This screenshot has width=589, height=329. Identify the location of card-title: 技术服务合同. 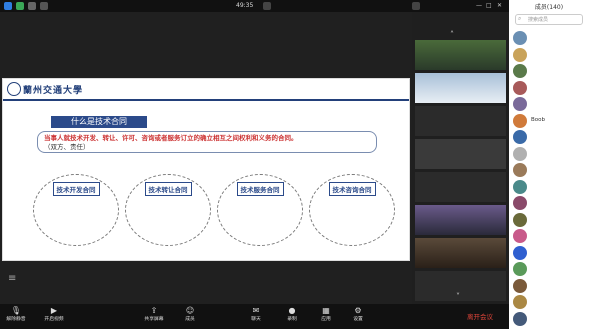
(260, 189).